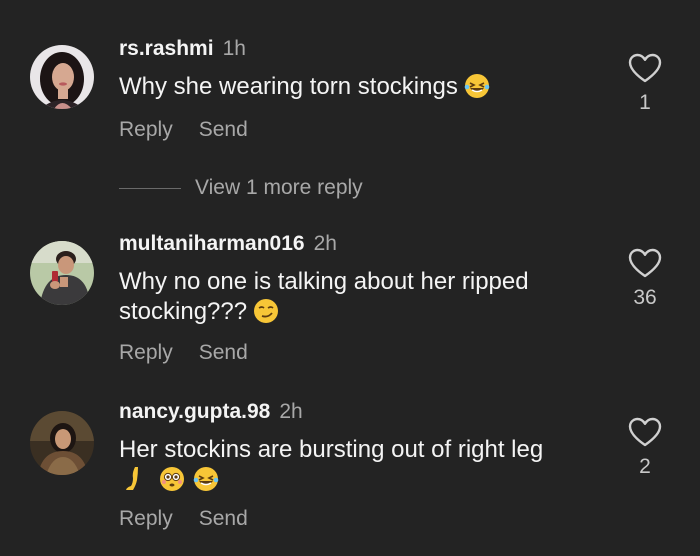 The image size is (700, 556). I want to click on comment-meta: nancy.gupta.98 2h, so click(354, 412).